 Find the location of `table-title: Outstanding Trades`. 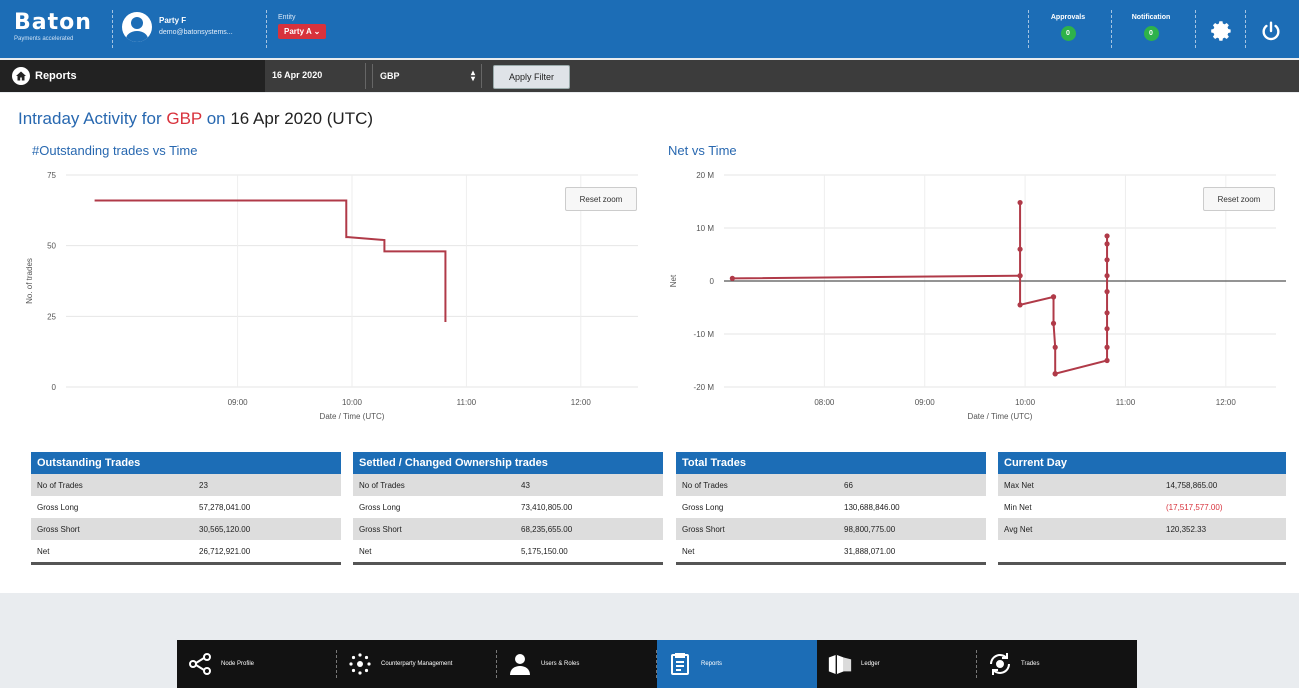

table-title: Outstanding Trades is located at coordinates (186, 463).